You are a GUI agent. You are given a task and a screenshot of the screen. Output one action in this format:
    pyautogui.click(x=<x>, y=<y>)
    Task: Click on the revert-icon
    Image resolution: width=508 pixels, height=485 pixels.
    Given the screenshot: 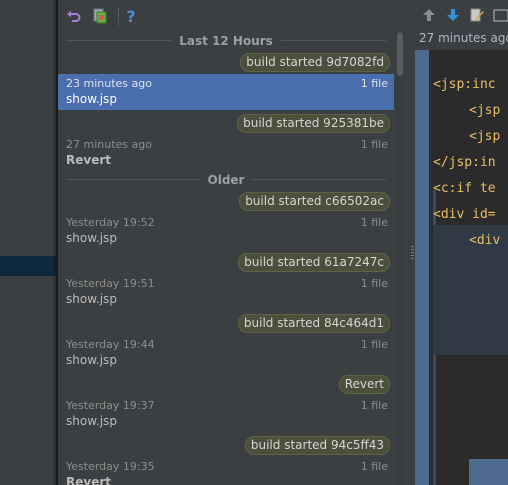 What is the action you would take?
    pyautogui.click(x=74, y=16)
    